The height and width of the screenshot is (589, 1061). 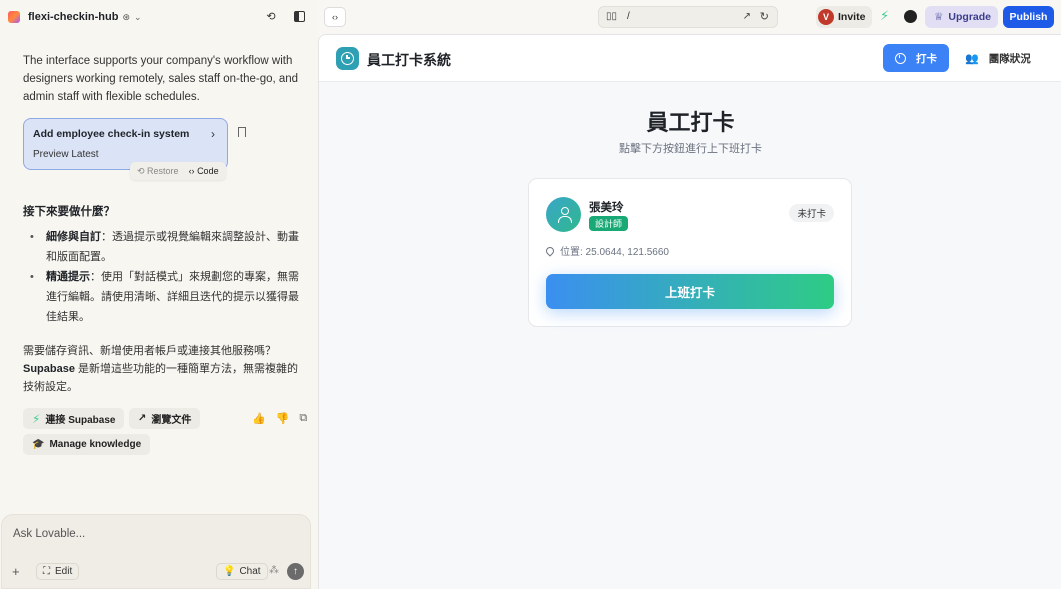 What do you see at coordinates (58, 571) in the screenshot?
I see `edit-button: ⛶ Edit` at bounding box center [58, 571].